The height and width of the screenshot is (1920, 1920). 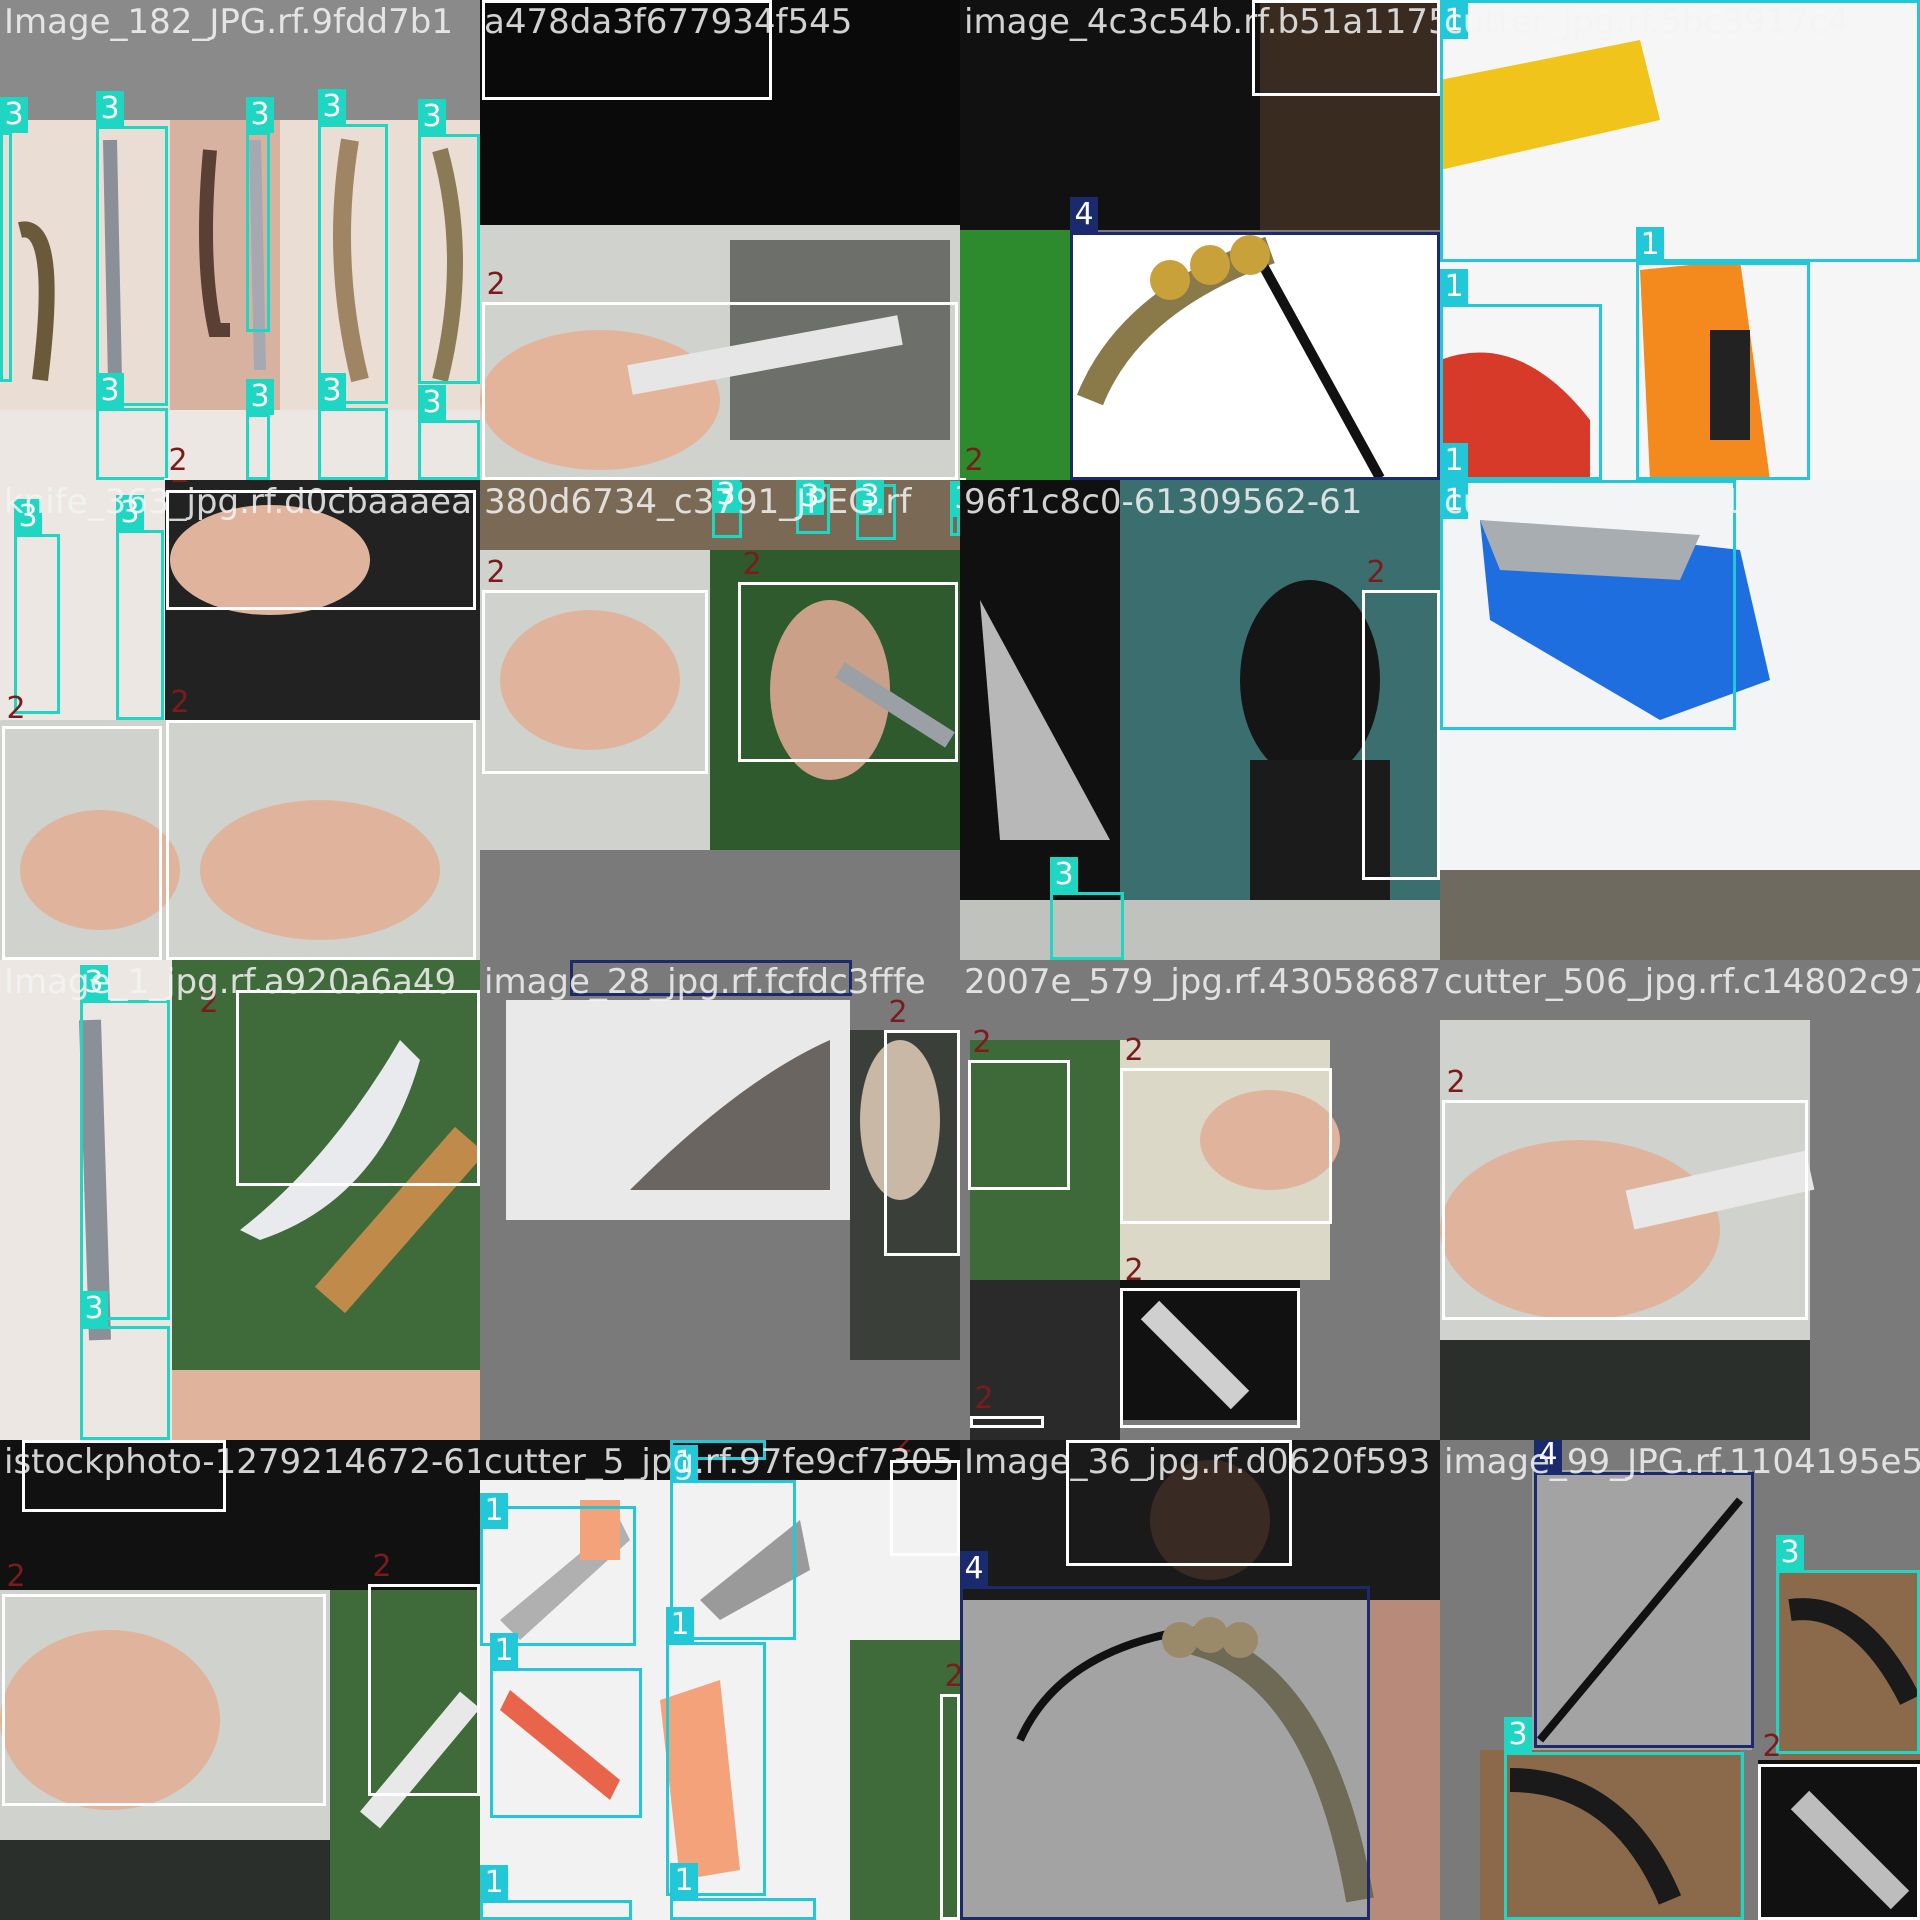 What do you see at coordinates (240, 240) in the screenshot?
I see `photo-knives-lineup` at bounding box center [240, 240].